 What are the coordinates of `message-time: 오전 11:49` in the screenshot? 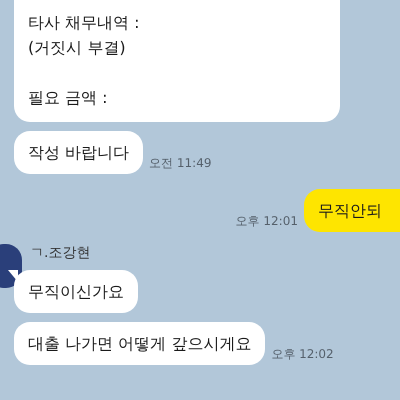 It's located at (180, 163).